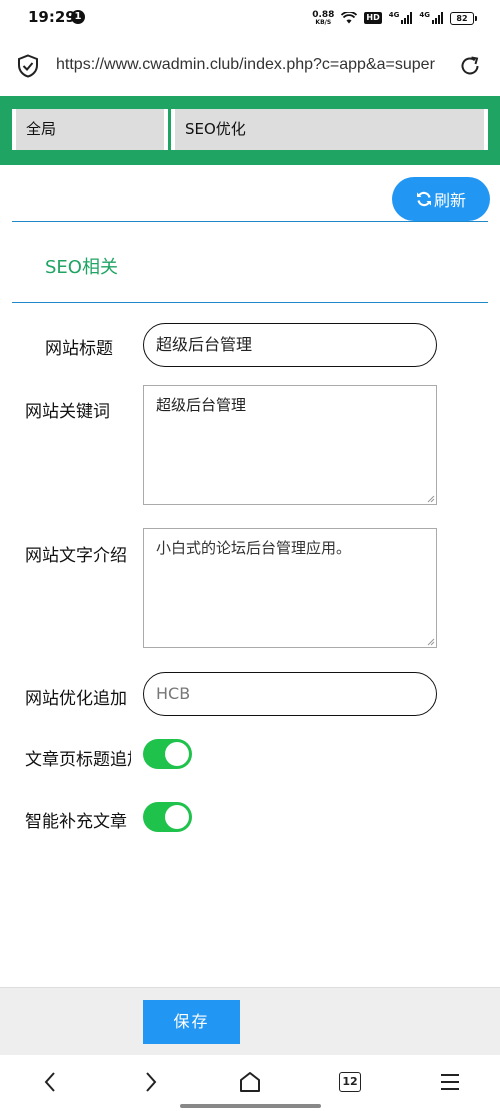  What do you see at coordinates (250, 1021) in the screenshot?
I see `save-bar: 保存` at bounding box center [250, 1021].